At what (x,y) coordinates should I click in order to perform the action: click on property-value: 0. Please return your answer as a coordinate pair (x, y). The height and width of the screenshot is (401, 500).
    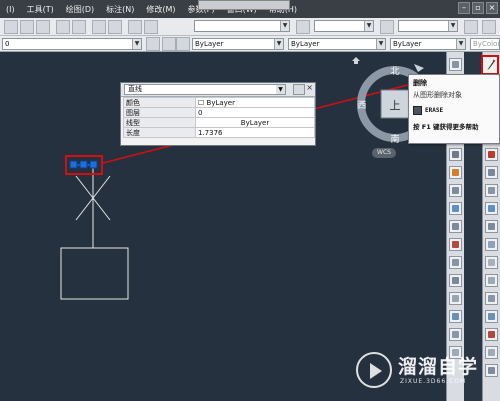
    Looking at the image, I should click on (255, 112).